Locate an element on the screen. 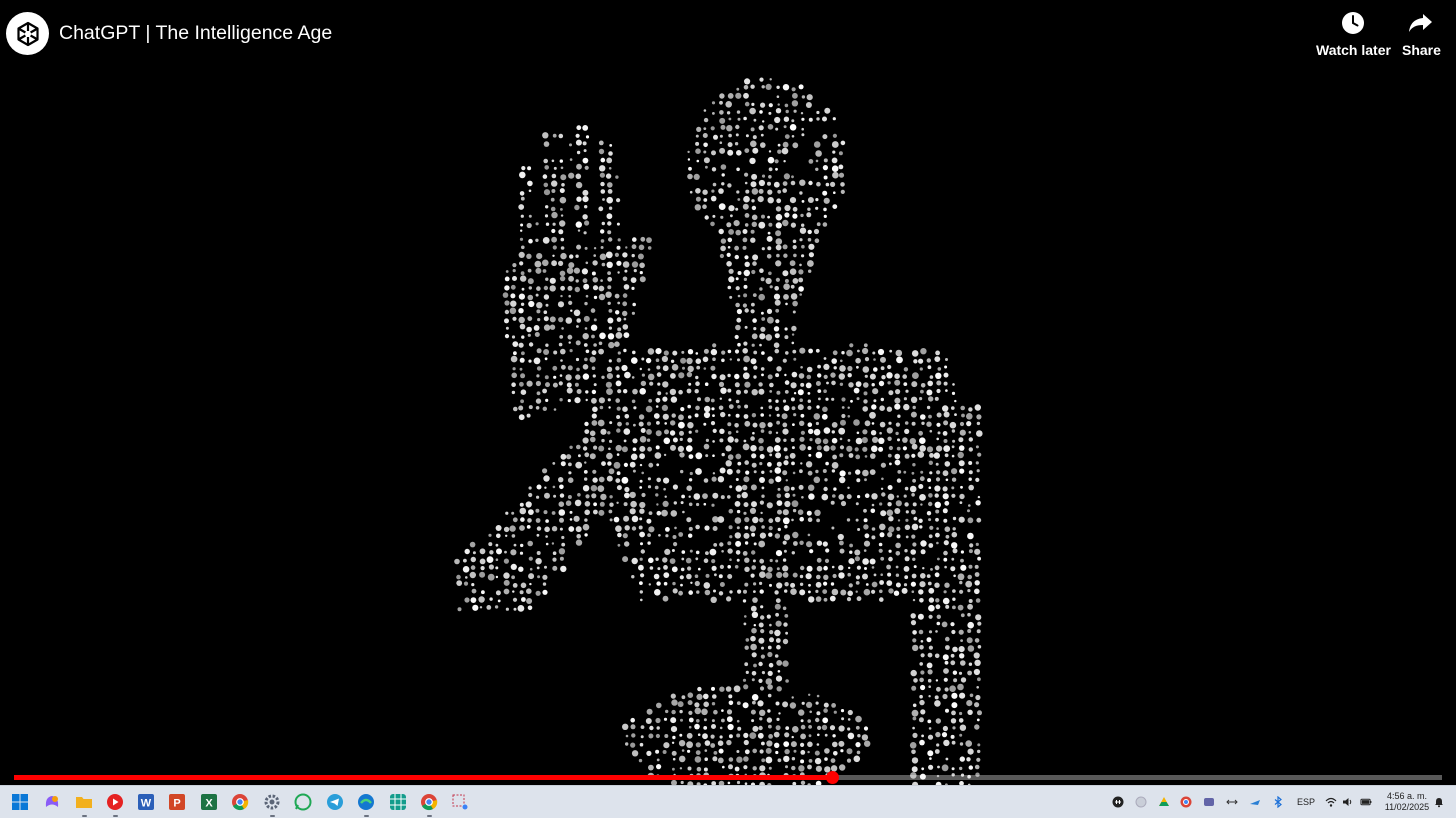  taskbar-edge-button is located at coordinates (366, 805).